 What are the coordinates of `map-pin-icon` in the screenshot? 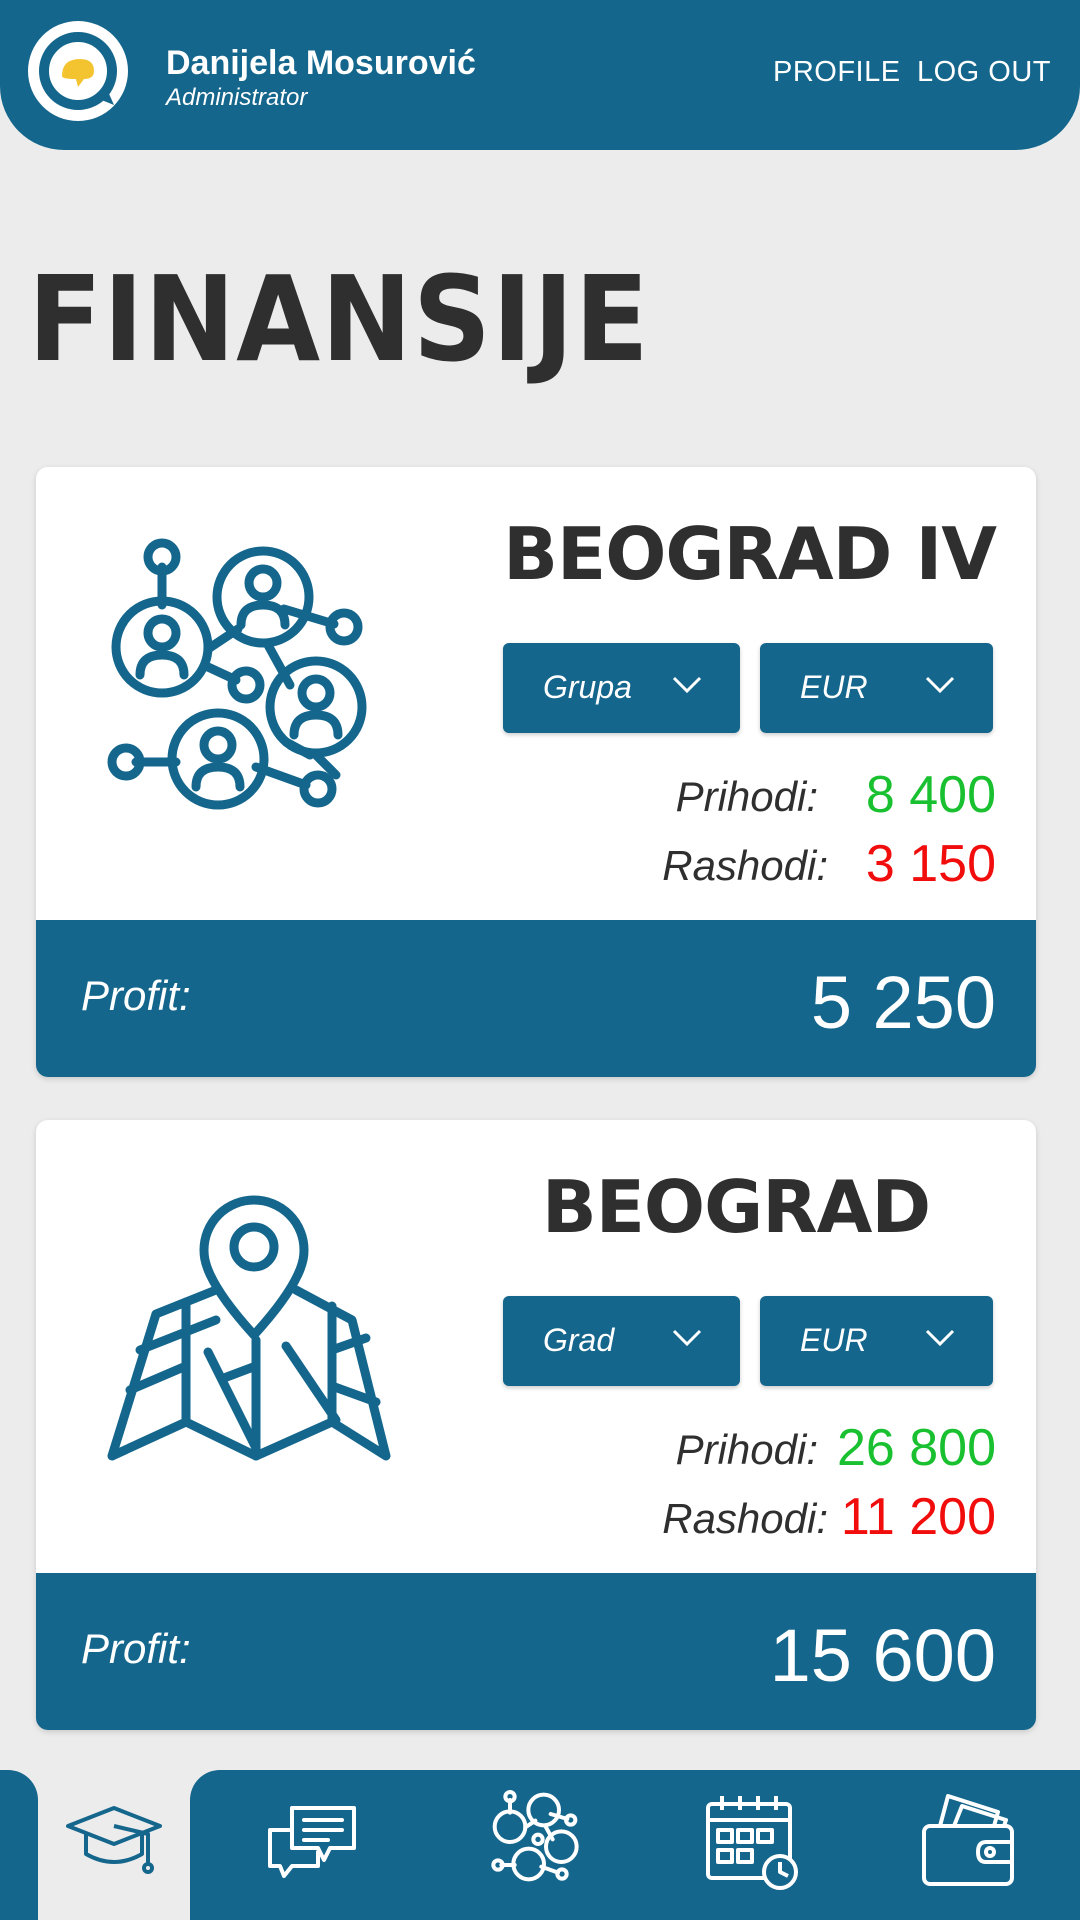 It's located at (246, 1342).